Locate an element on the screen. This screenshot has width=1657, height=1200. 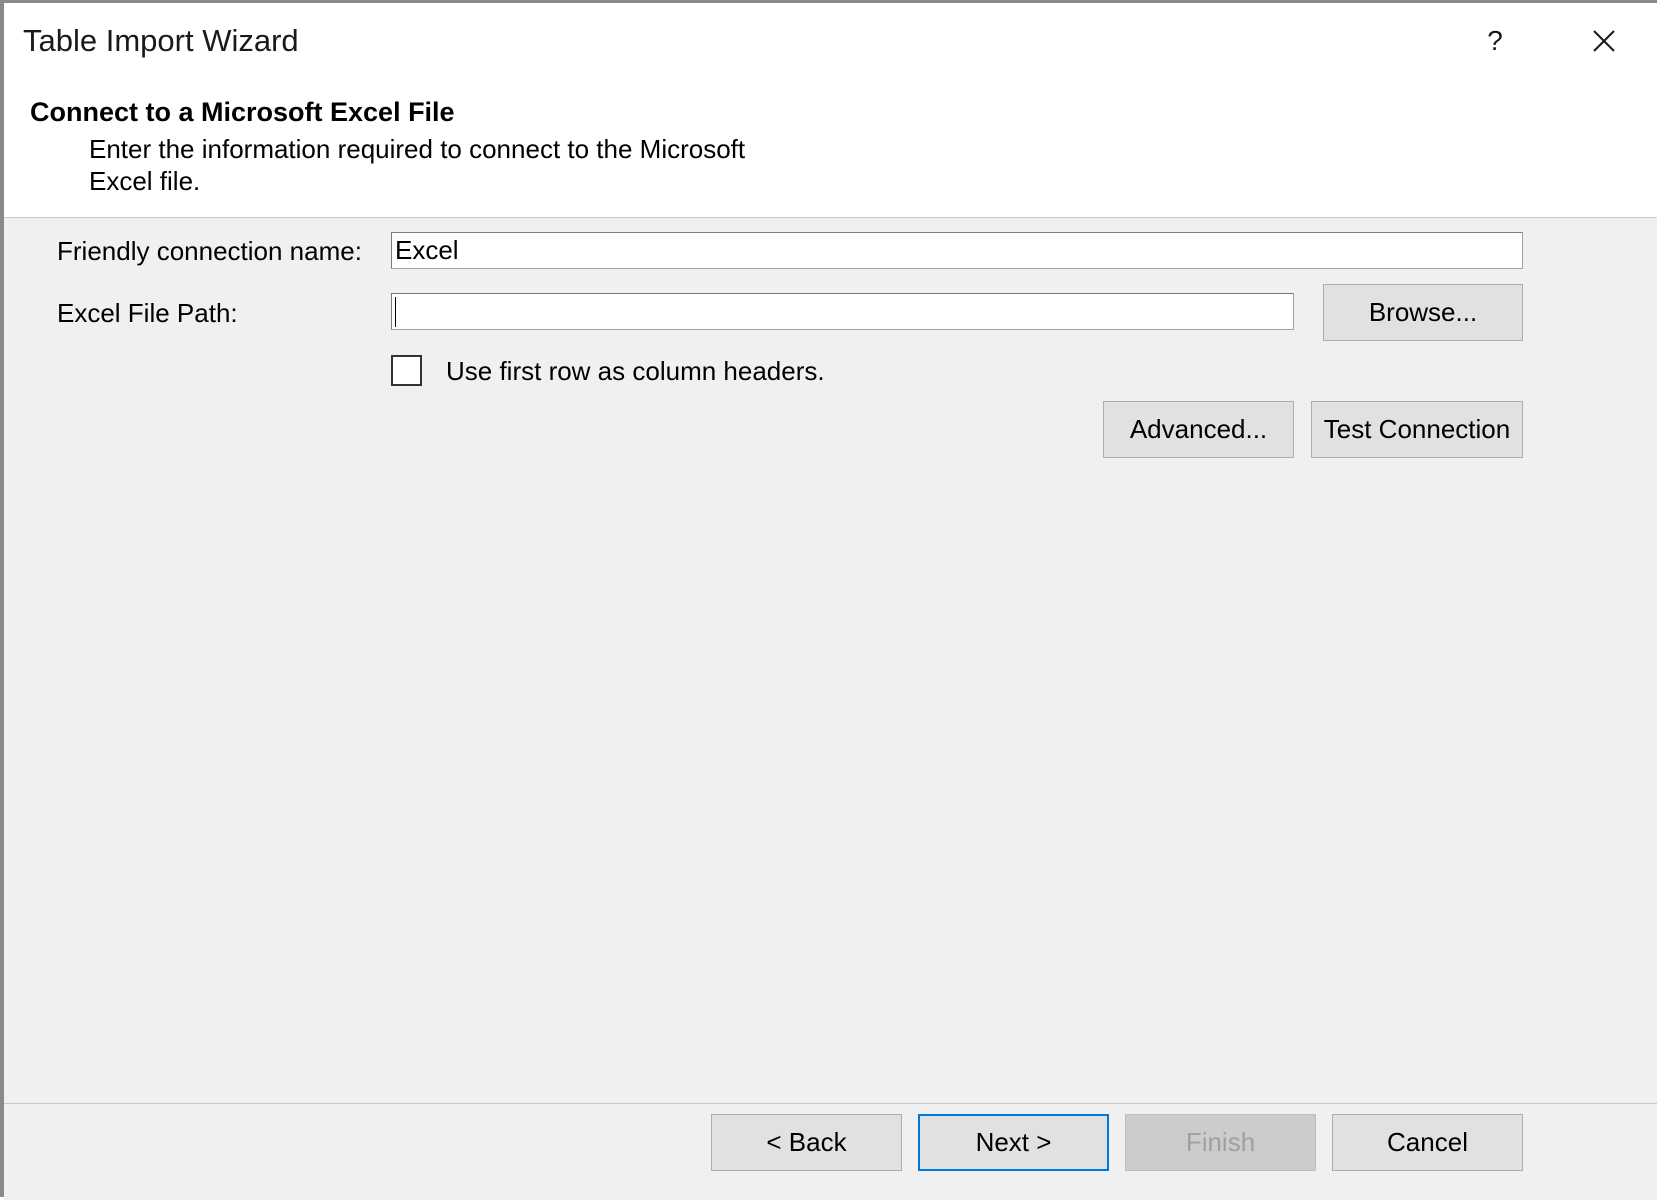
page-title: Connect to a Microsoft Excel File is located at coordinates (242, 112).